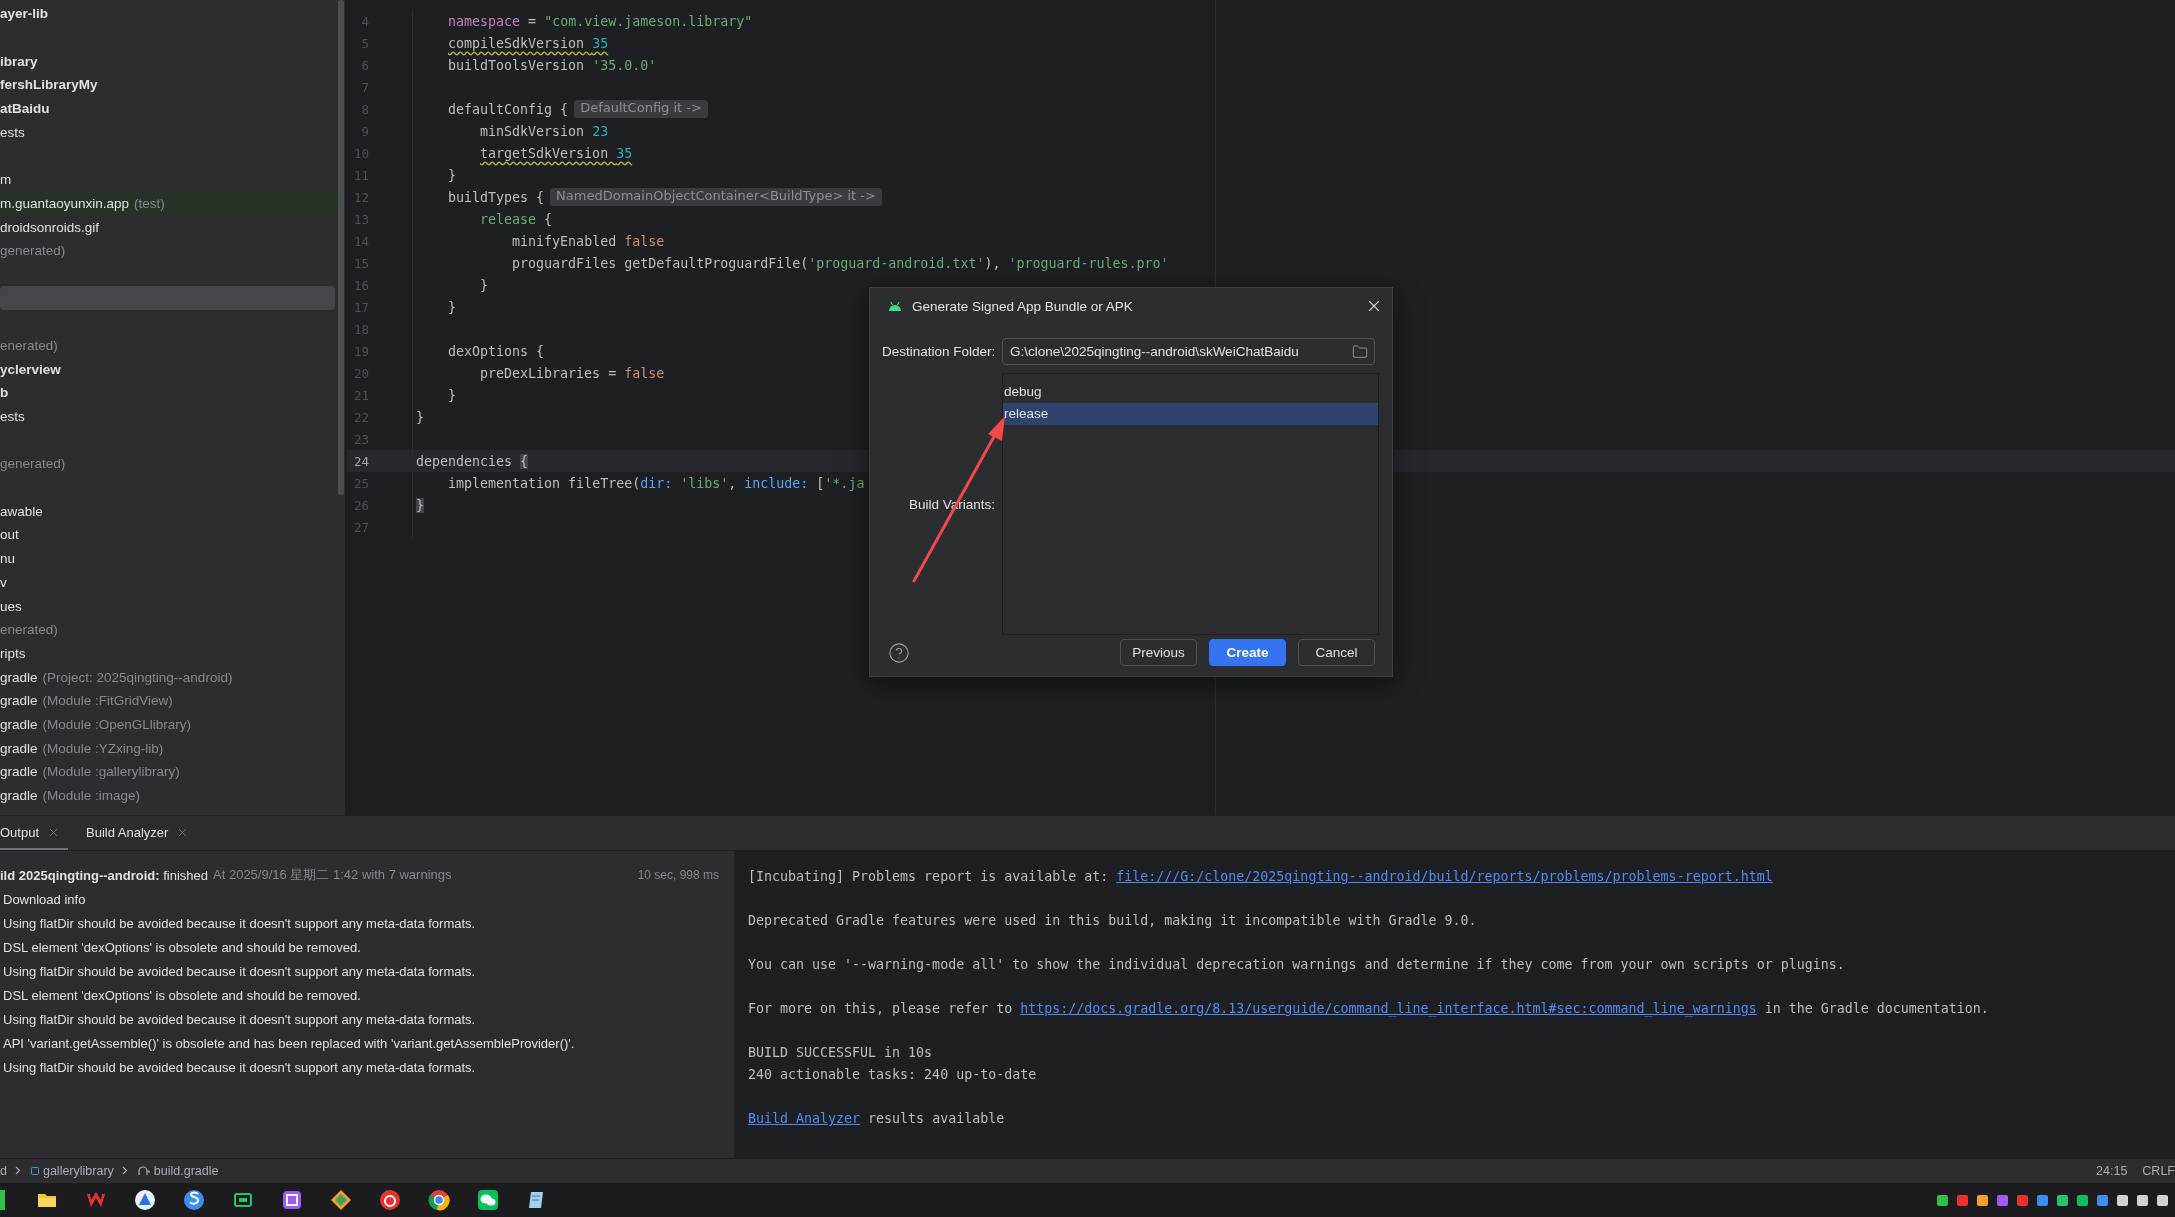 This screenshot has width=2175, height=1217. Describe the element at coordinates (488, 1200) in the screenshot. I see `chat-icon` at that location.